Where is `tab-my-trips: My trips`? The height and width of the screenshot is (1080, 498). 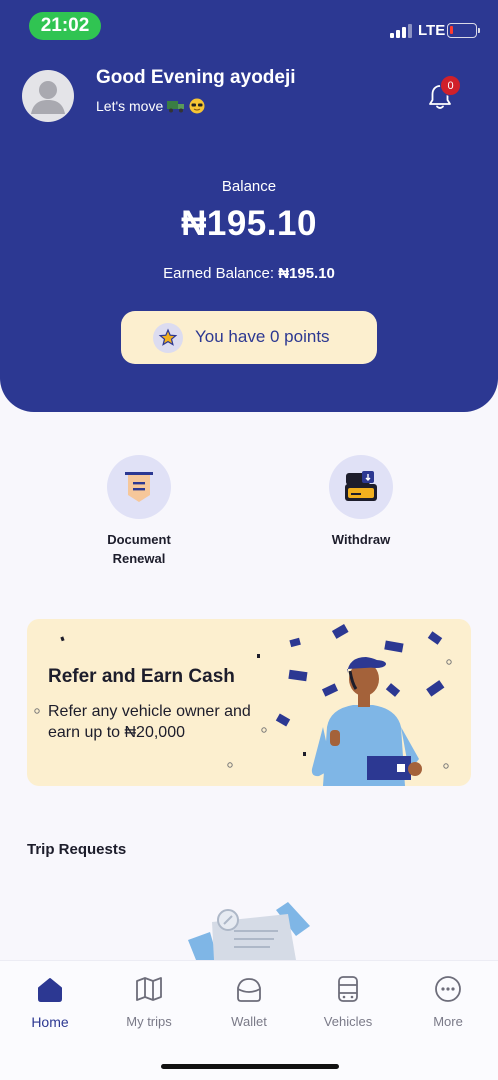 tab-my-trips: My trips is located at coordinates (149, 1001).